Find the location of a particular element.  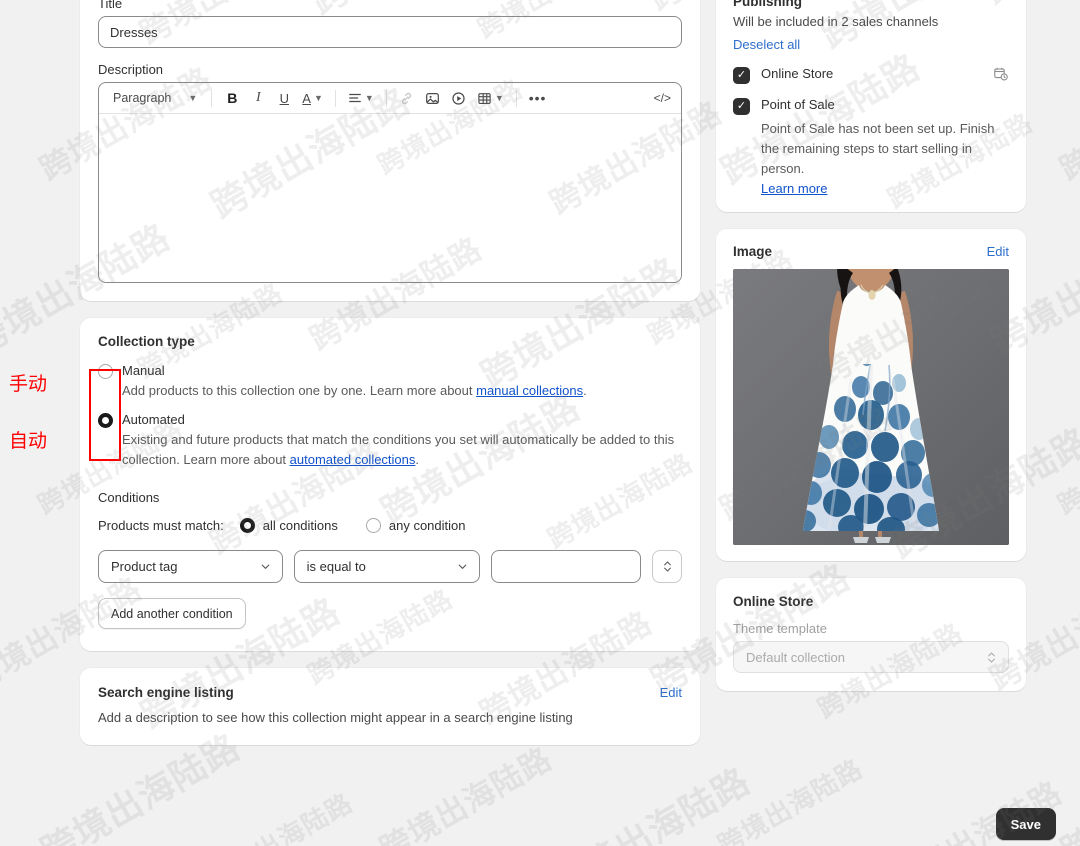

title-label: Title is located at coordinates (110, 5).